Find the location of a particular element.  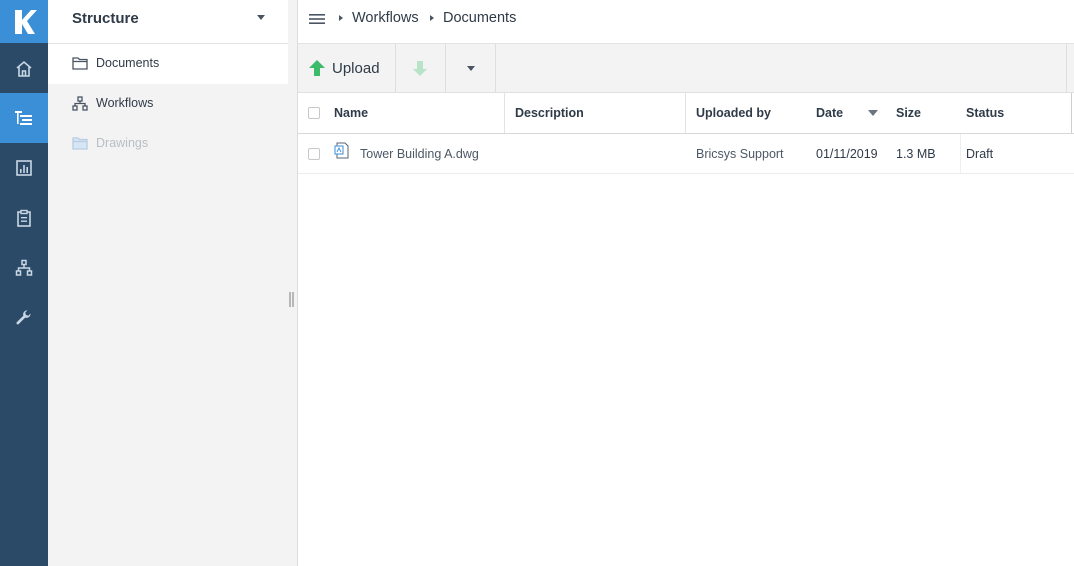

column-header-date-label: Date is located at coordinates (830, 113).